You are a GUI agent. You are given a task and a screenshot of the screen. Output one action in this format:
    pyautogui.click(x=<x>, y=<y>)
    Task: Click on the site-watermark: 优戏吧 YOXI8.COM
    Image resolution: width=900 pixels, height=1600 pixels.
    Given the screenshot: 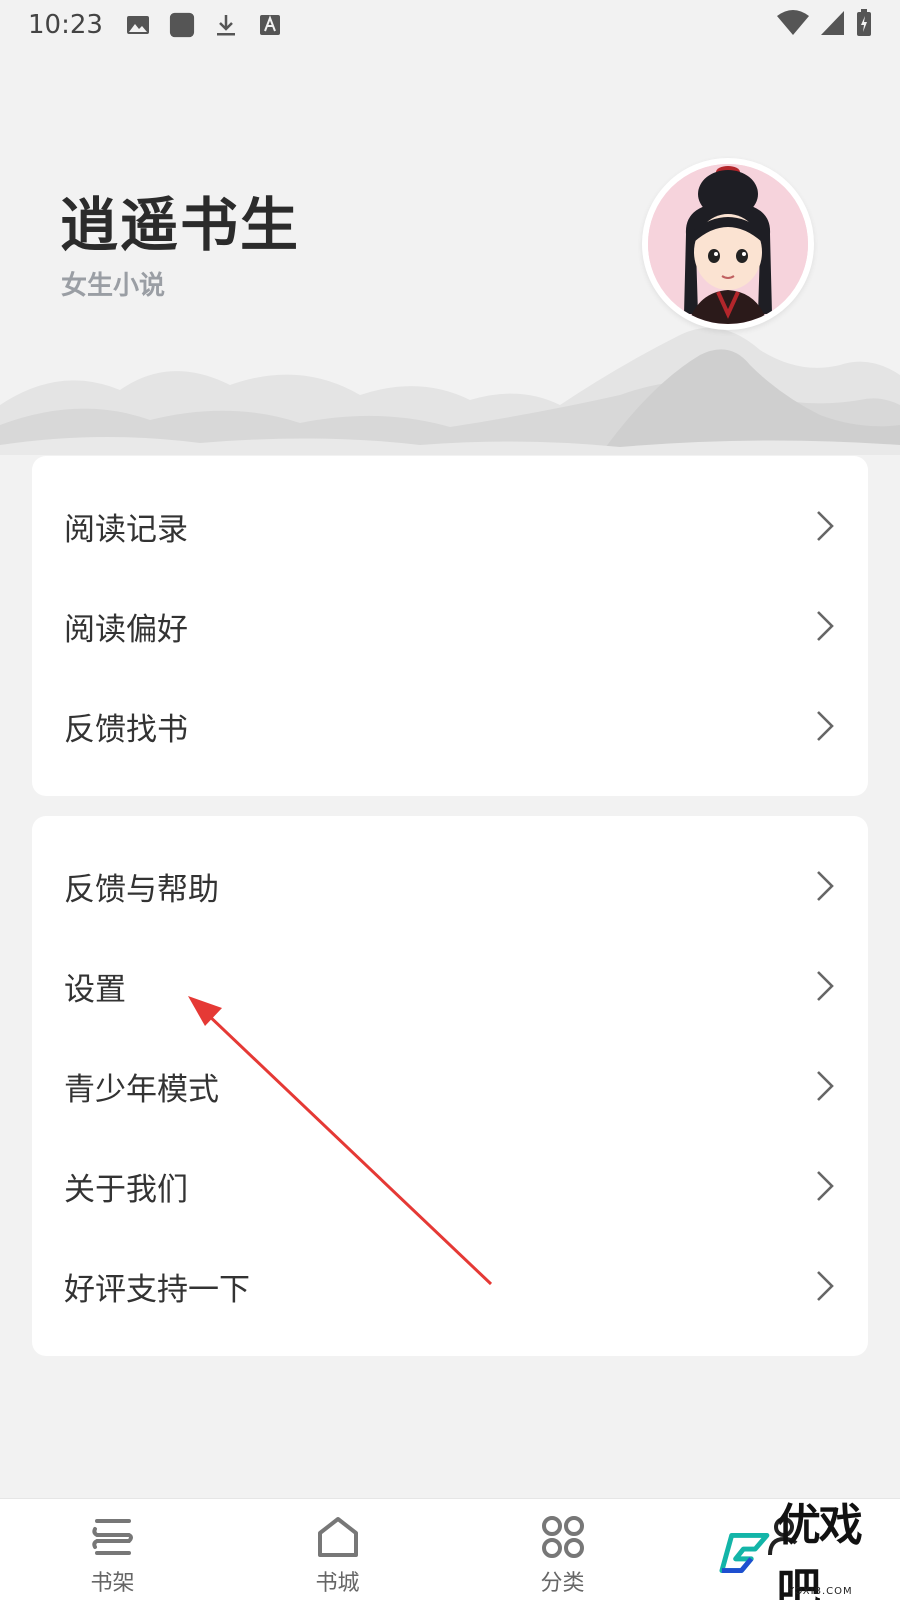 What is the action you would take?
    pyautogui.click(x=809, y=1550)
    